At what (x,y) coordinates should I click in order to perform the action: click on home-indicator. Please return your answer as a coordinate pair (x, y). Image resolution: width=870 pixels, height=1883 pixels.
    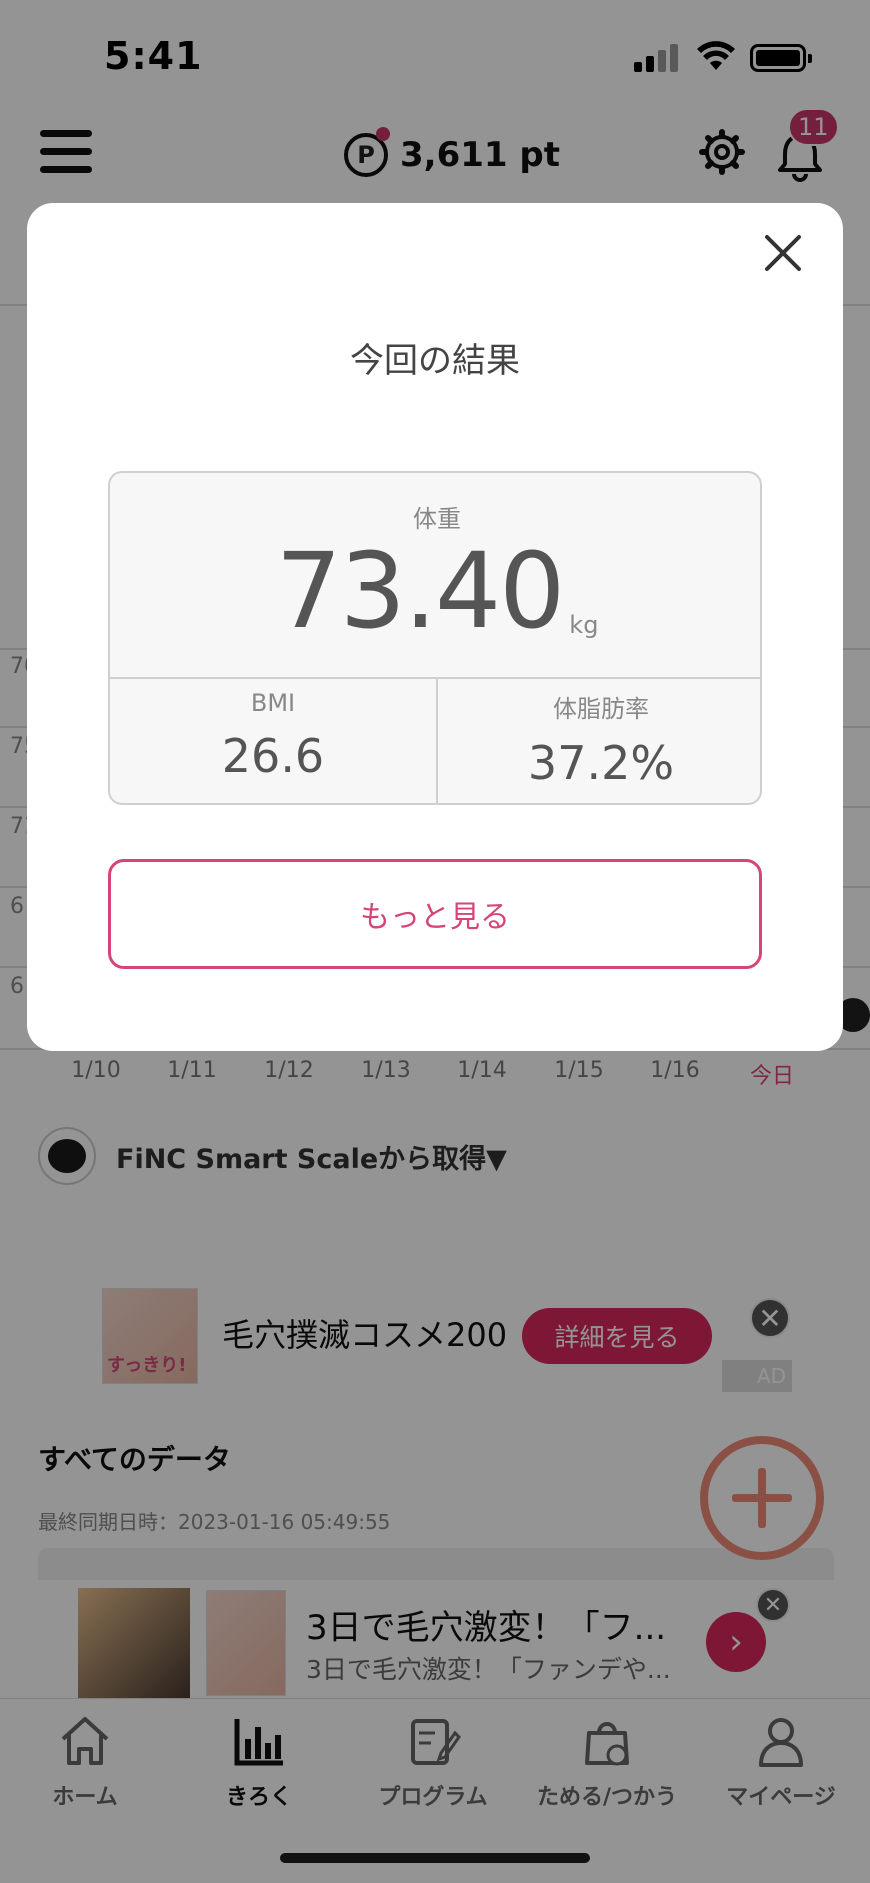
    Looking at the image, I should click on (435, 1858).